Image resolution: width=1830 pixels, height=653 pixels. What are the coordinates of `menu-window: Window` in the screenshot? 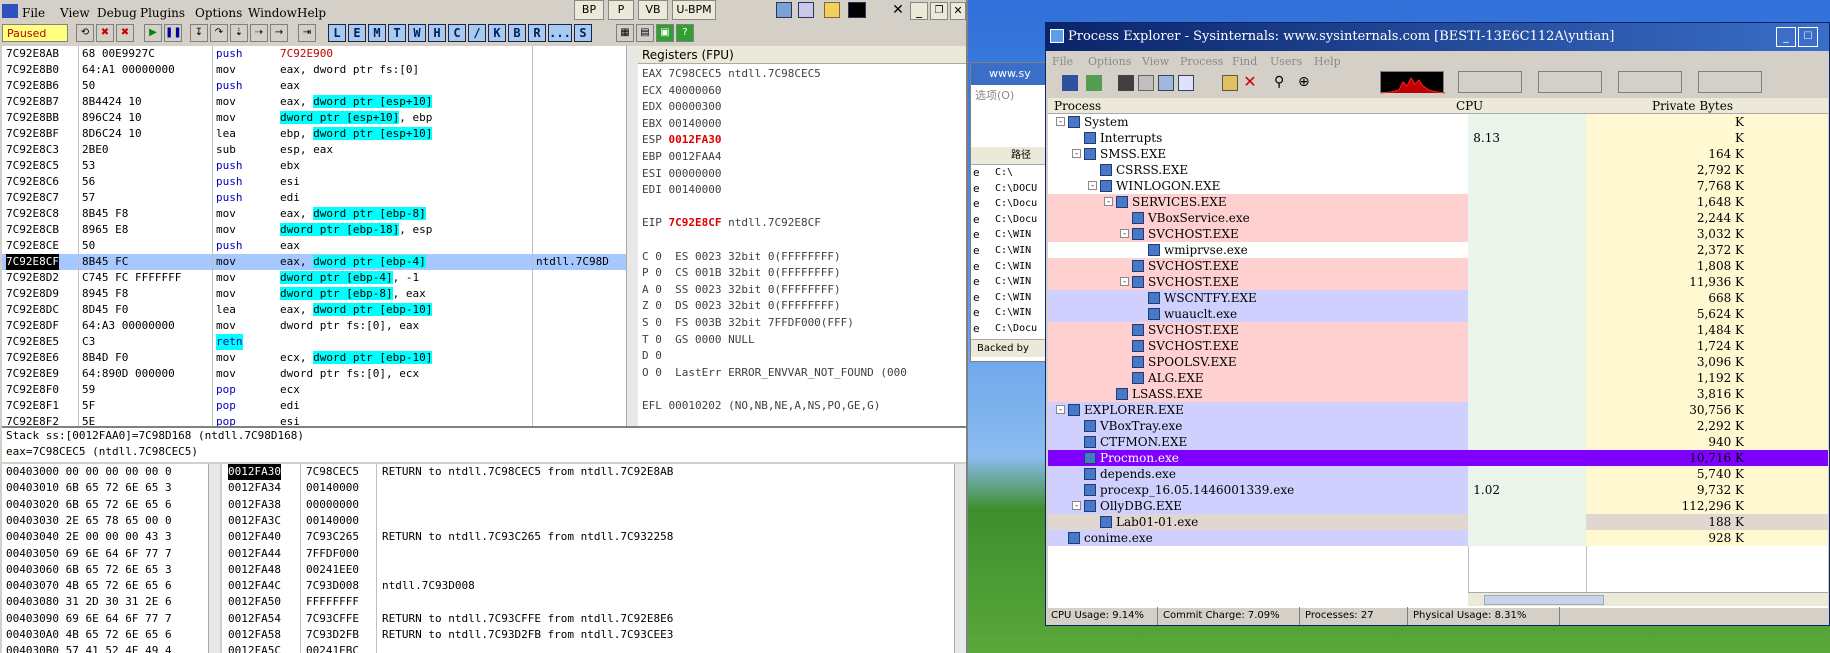 It's located at (272, 13).